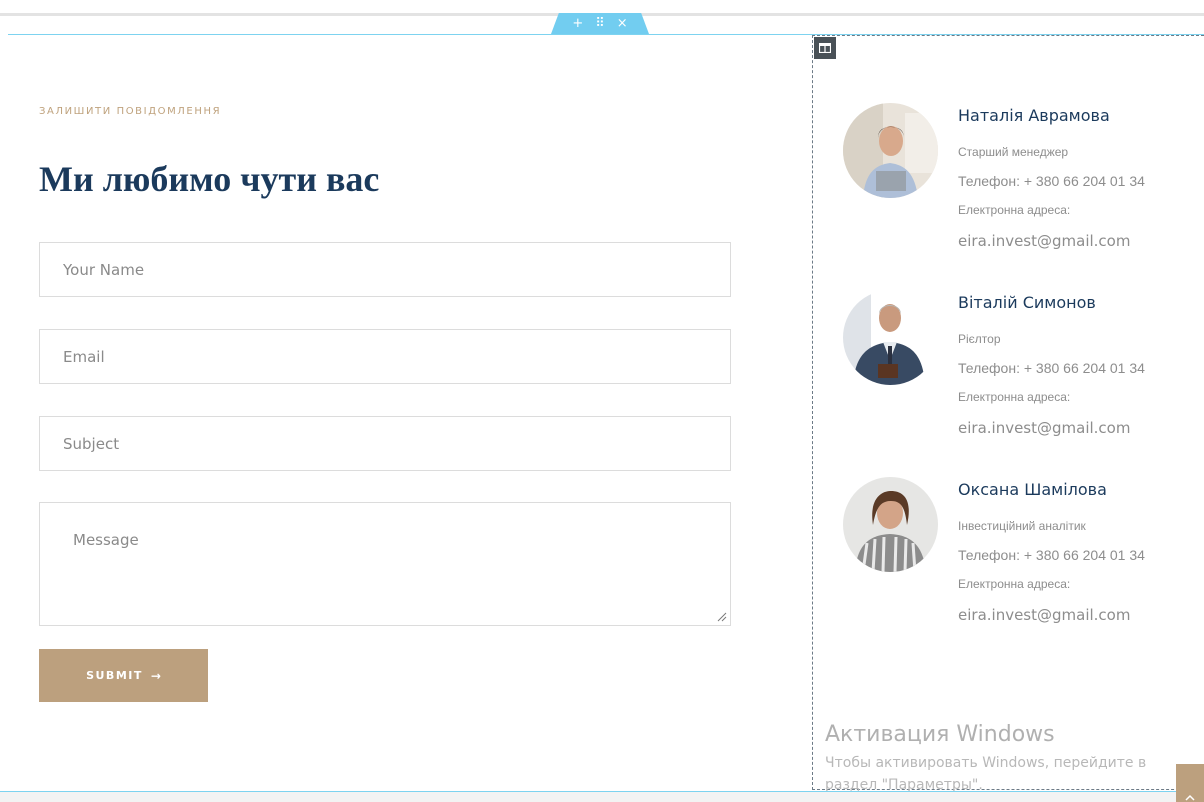 The image size is (1204, 802). What do you see at coordinates (130, 111) in the screenshot?
I see `form-eyebrow: ЗАЛИШИТИ ПОВІДОМЛЕННЯ` at bounding box center [130, 111].